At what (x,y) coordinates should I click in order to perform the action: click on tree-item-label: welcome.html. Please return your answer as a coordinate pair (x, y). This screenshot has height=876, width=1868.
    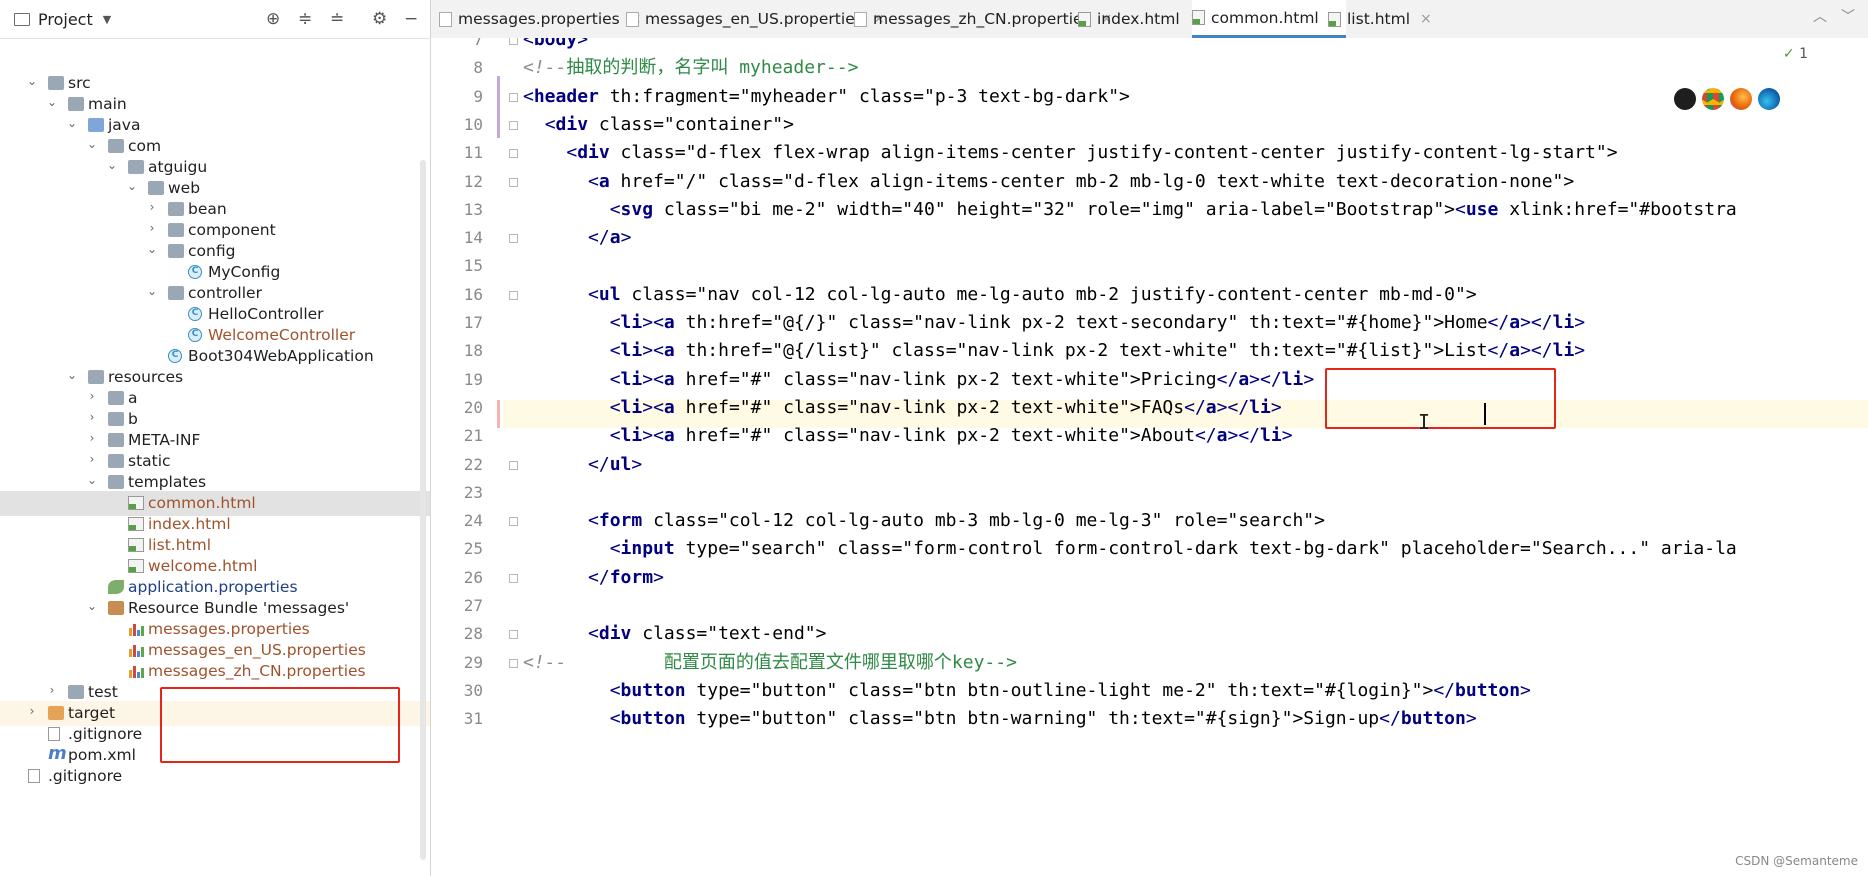
    Looking at the image, I should click on (203, 566).